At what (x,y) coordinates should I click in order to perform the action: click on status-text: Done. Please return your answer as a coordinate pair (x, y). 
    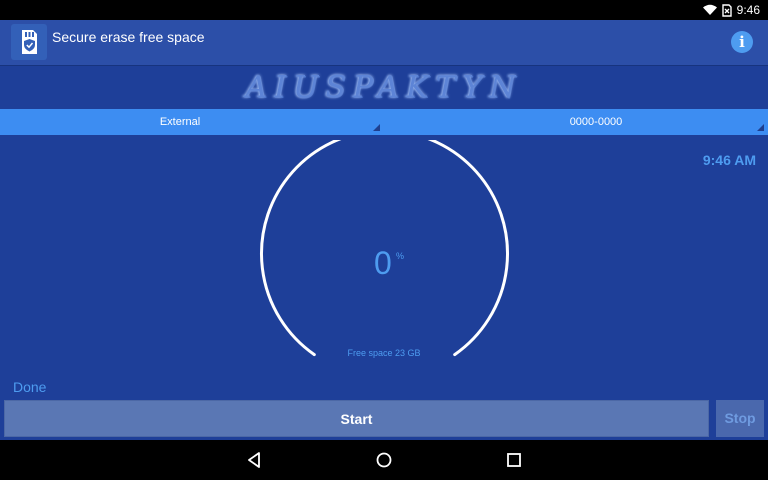
    Looking at the image, I should click on (30, 387).